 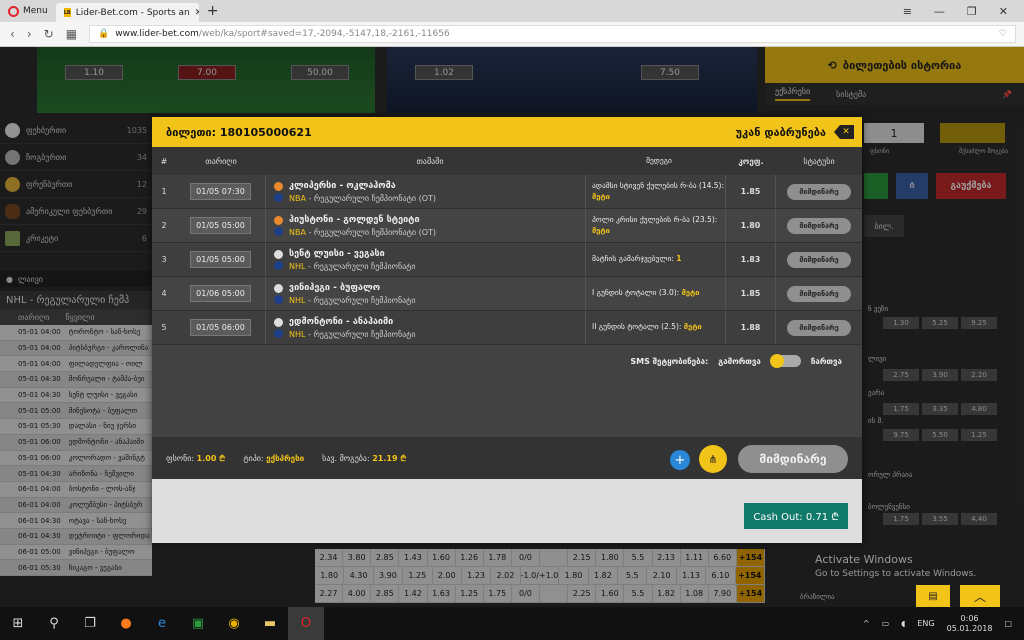 I want to click on heart-icon: ♡, so click(x=1003, y=34).